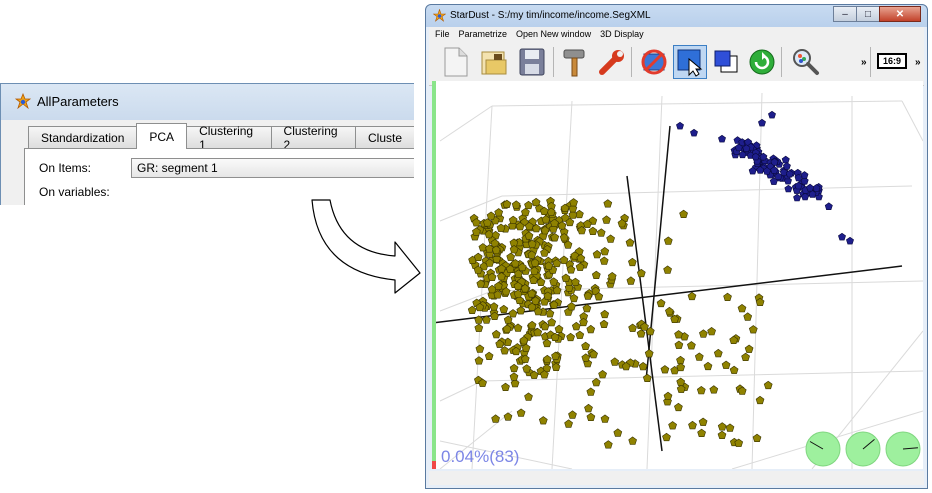 The height and width of the screenshot is (493, 932). I want to click on inspect-button, so click(806, 62).